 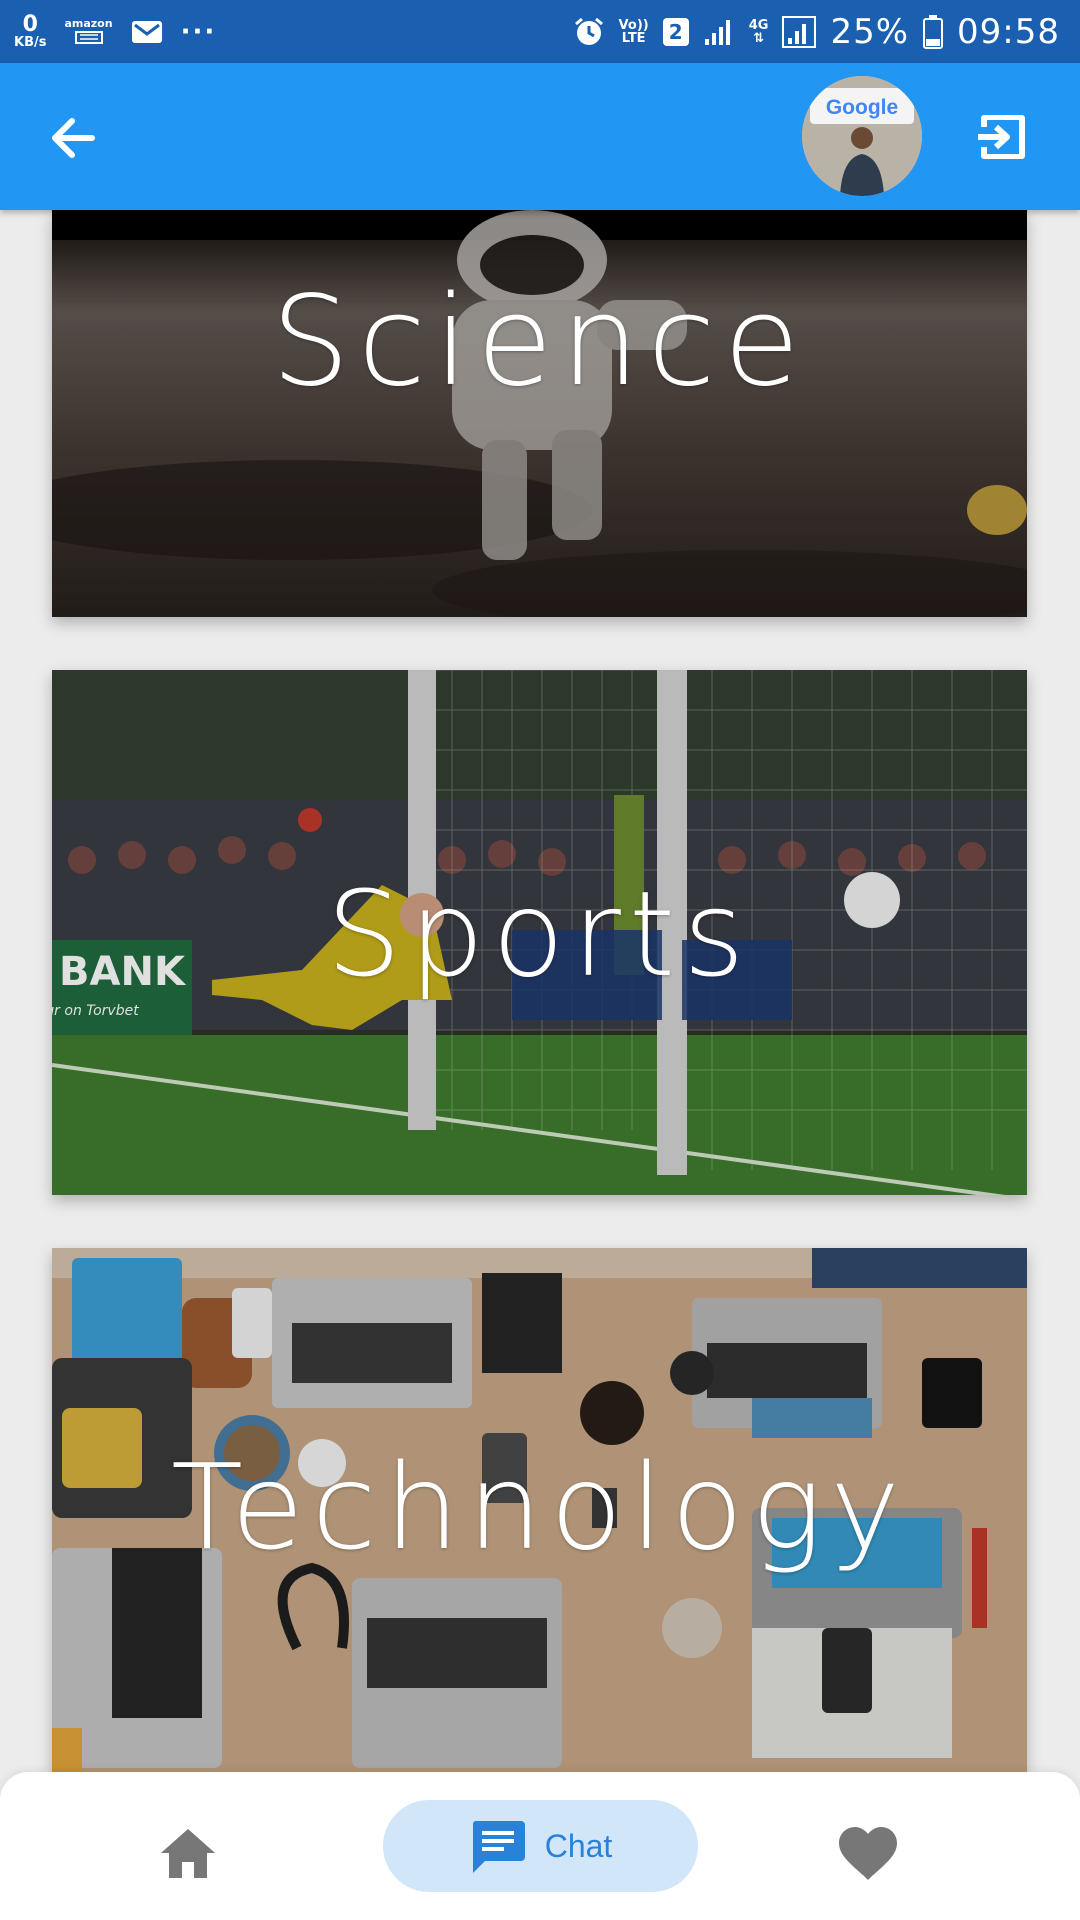 I want to click on volte-top: Vo)), so click(x=633, y=25).